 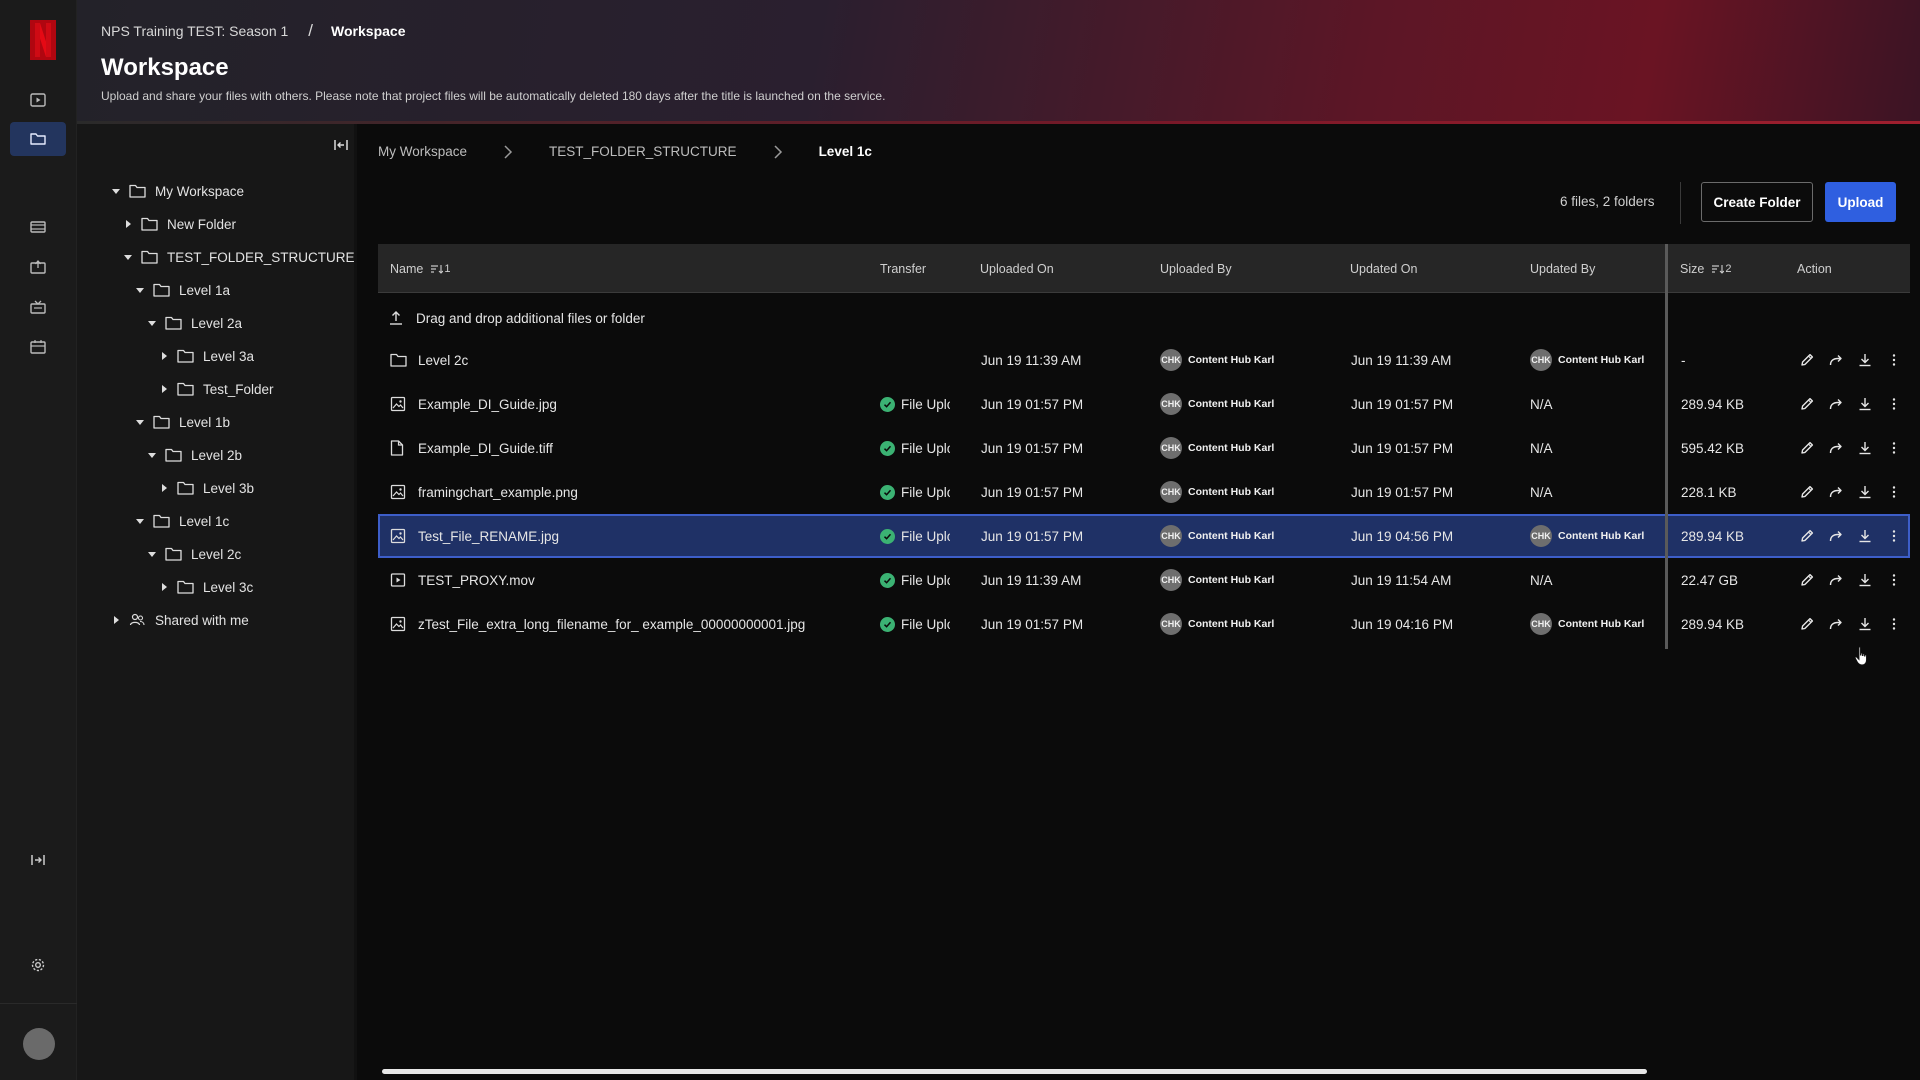 What do you see at coordinates (1713, 448) in the screenshot?
I see `file-size: 595.42 KB` at bounding box center [1713, 448].